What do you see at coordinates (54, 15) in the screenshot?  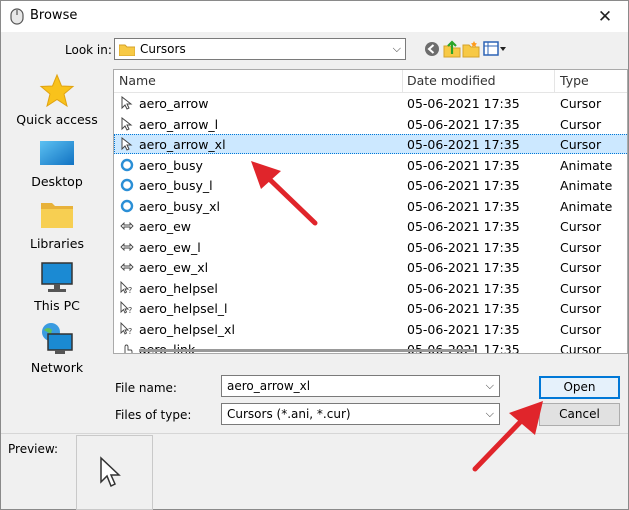 I see `window-title: Browse` at bounding box center [54, 15].